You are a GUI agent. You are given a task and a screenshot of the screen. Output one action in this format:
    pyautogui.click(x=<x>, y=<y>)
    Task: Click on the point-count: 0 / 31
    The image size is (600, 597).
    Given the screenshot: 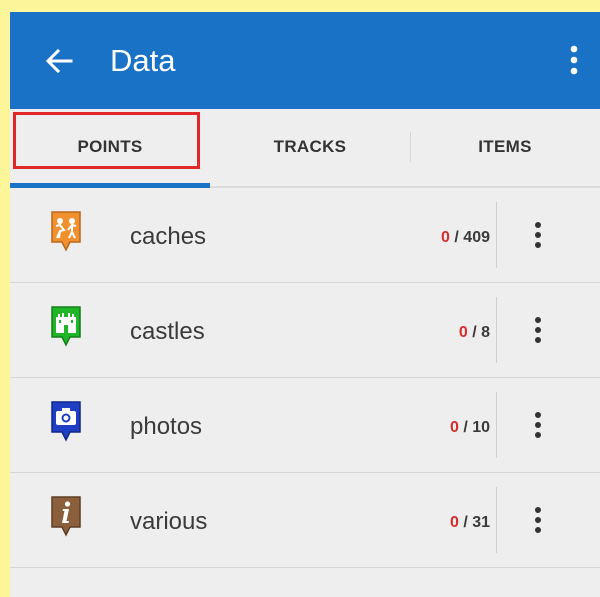 What is the action you would take?
    pyautogui.click(x=470, y=523)
    